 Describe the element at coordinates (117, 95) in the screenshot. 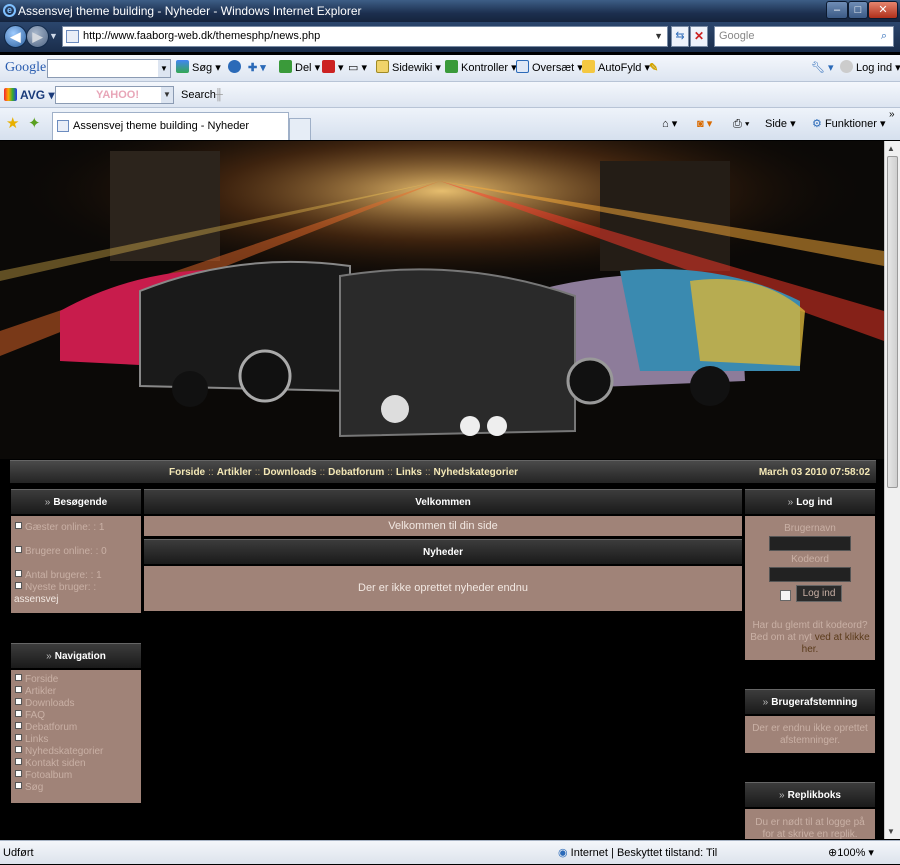

I see `yahoo-logo: YAHOO!` at that location.